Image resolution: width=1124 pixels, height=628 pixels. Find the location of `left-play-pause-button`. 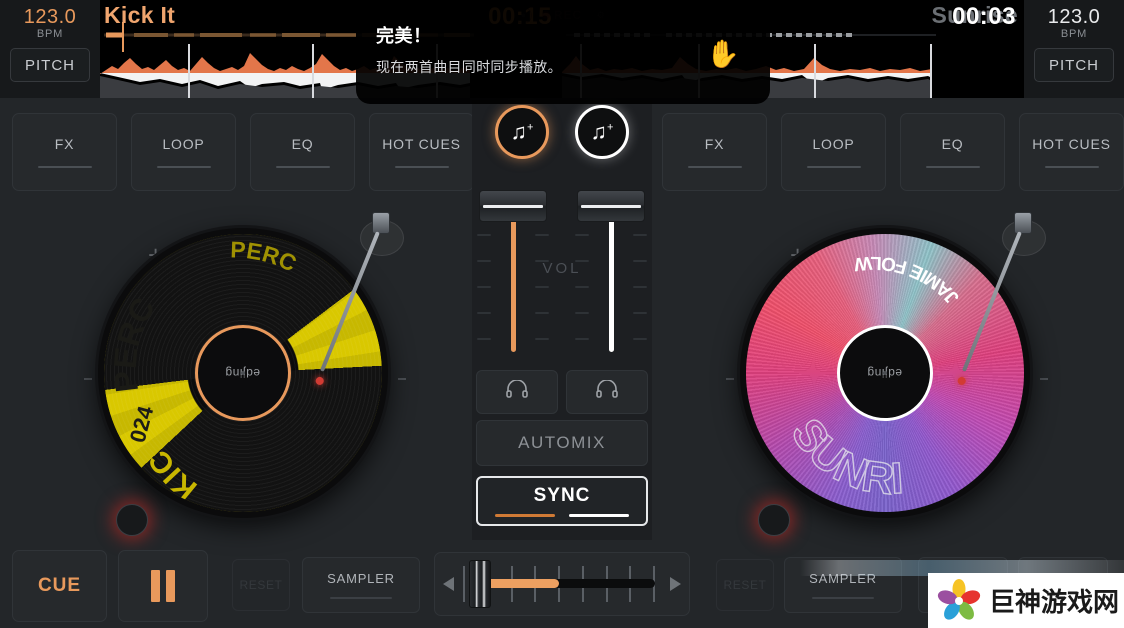

left-play-pause-button is located at coordinates (163, 586).